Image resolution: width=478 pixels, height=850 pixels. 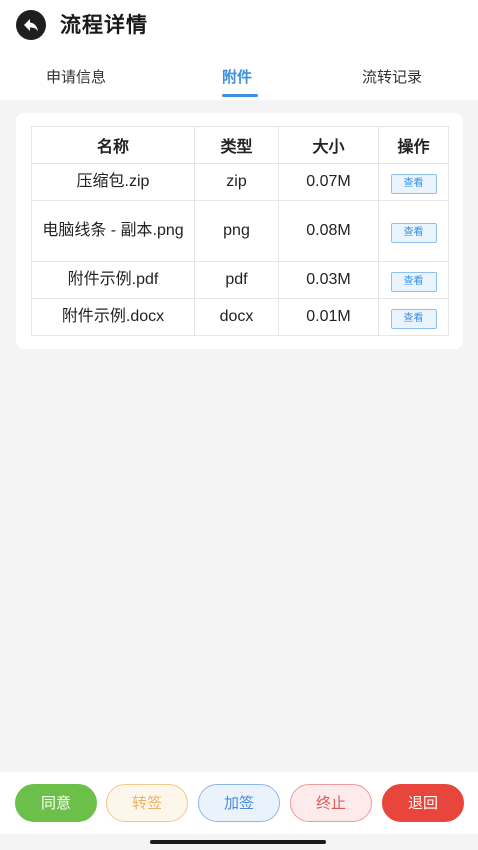 I want to click on file-type: png, so click(x=236, y=231).